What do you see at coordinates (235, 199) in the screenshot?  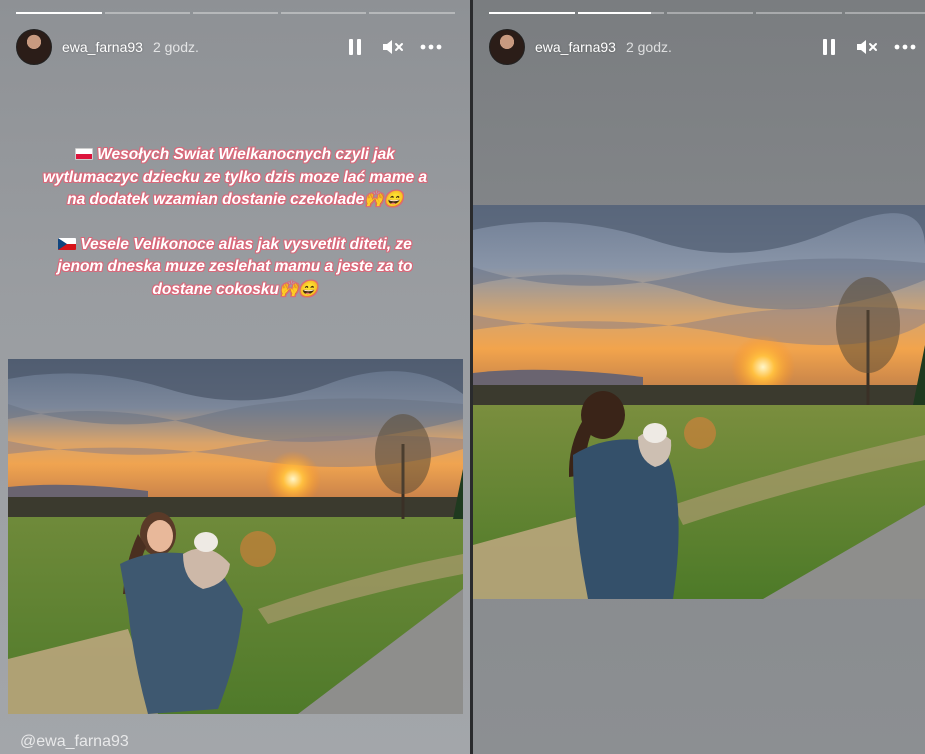 I see `caption-line: na dodatek wzamian dostanie czekolade🙌😄` at bounding box center [235, 199].